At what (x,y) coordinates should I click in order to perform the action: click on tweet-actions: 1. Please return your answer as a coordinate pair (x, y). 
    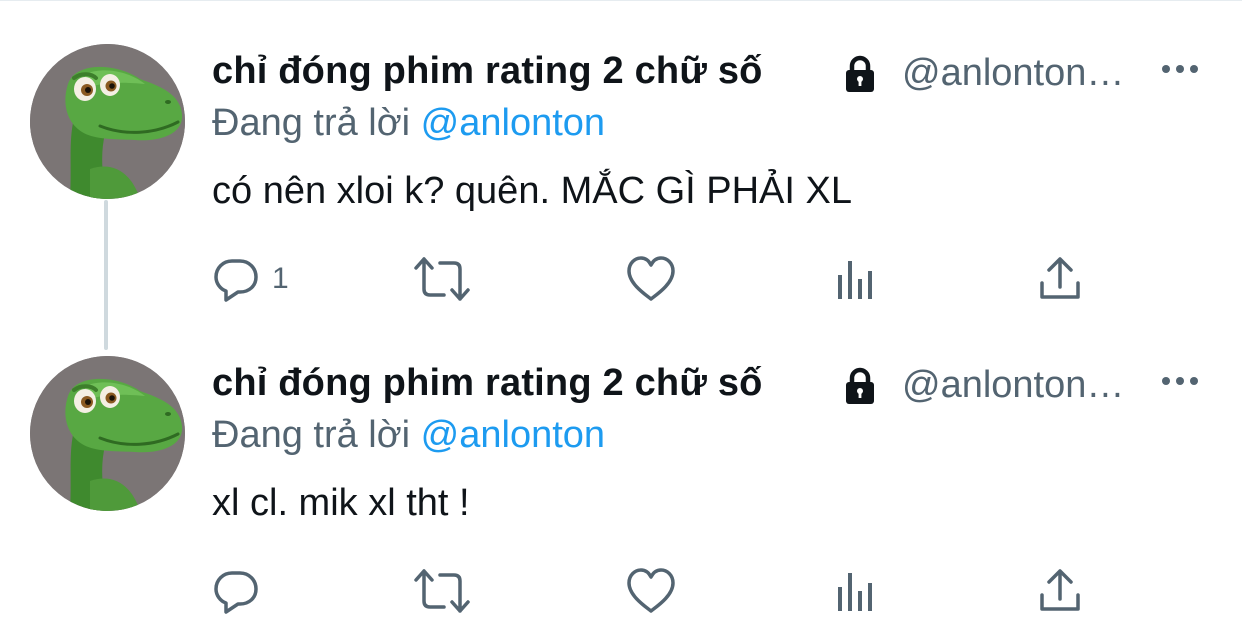
    Looking at the image, I should click on (712, 279).